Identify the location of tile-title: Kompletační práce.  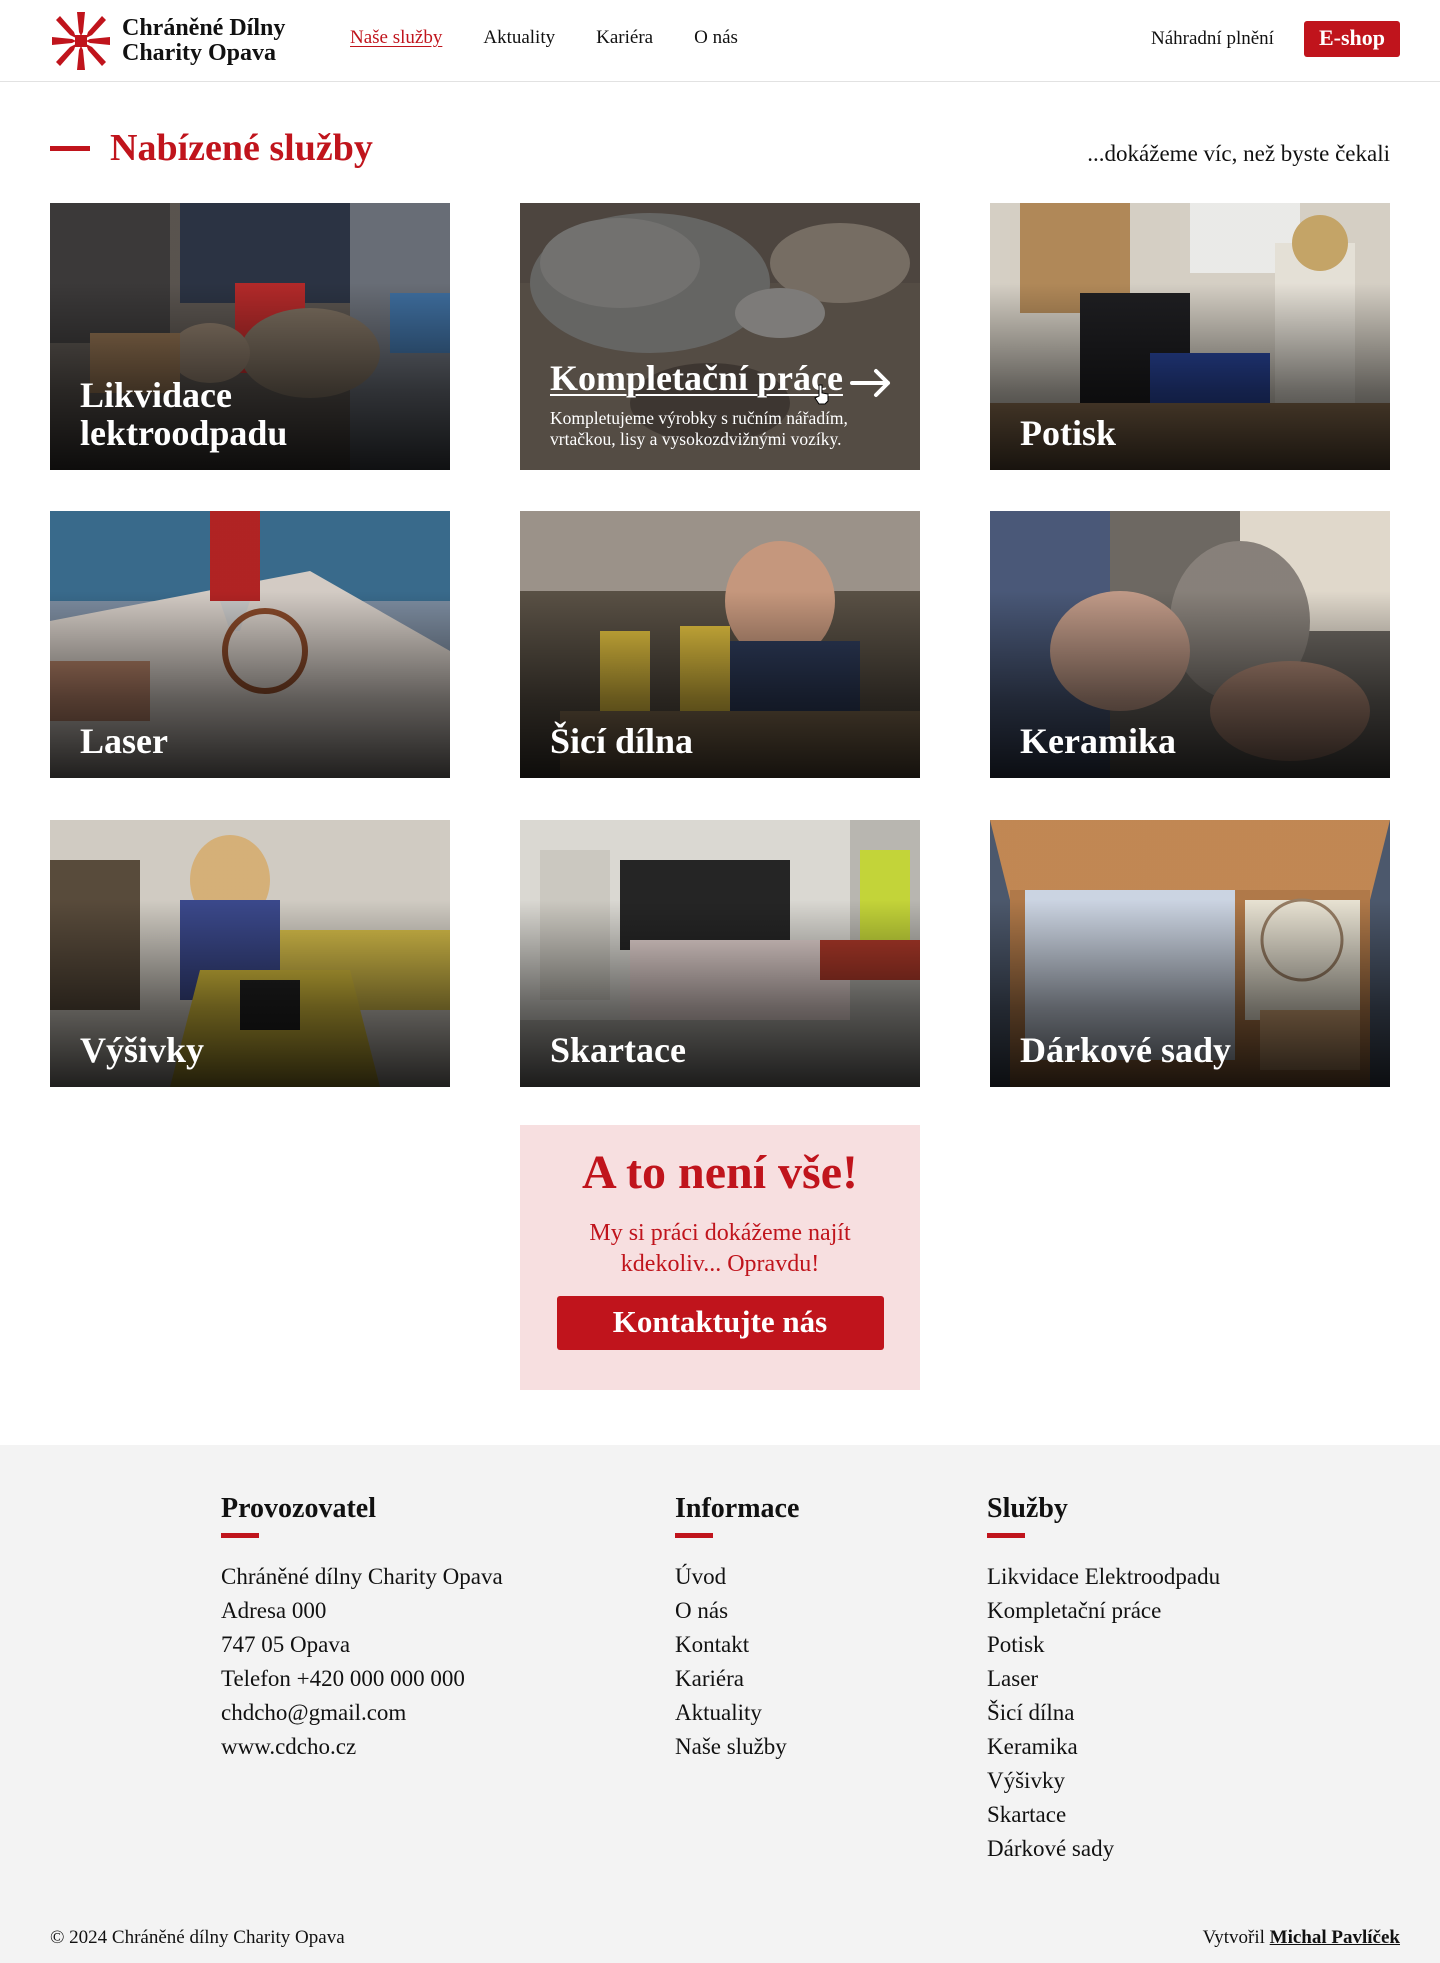
(696, 378).